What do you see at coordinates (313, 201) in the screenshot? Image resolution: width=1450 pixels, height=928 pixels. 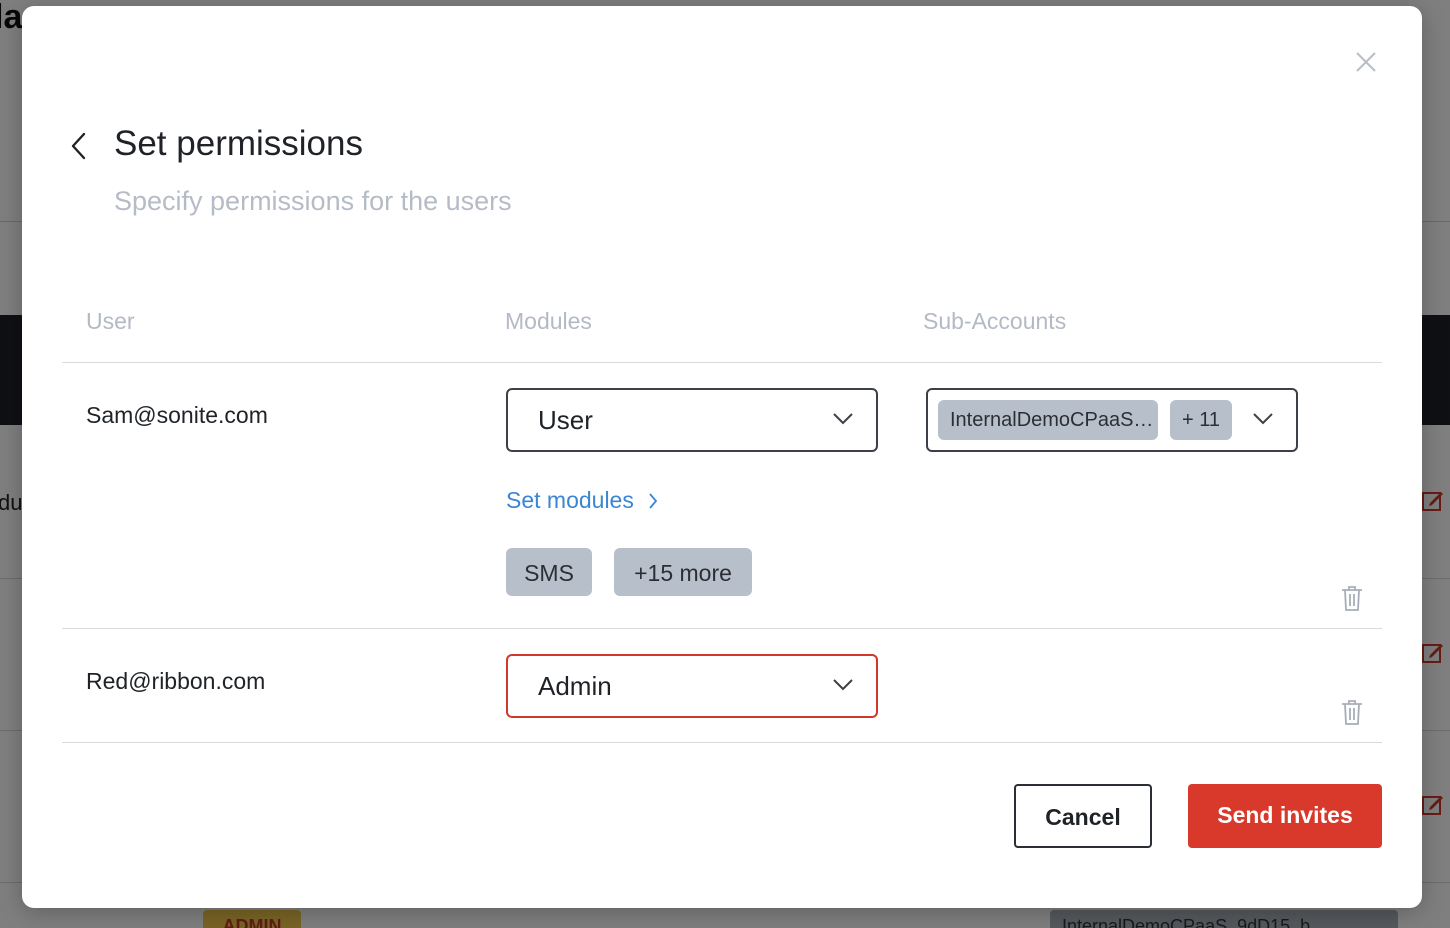 I see `dialog-subtitle: Specify permissions for the users` at bounding box center [313, 201].